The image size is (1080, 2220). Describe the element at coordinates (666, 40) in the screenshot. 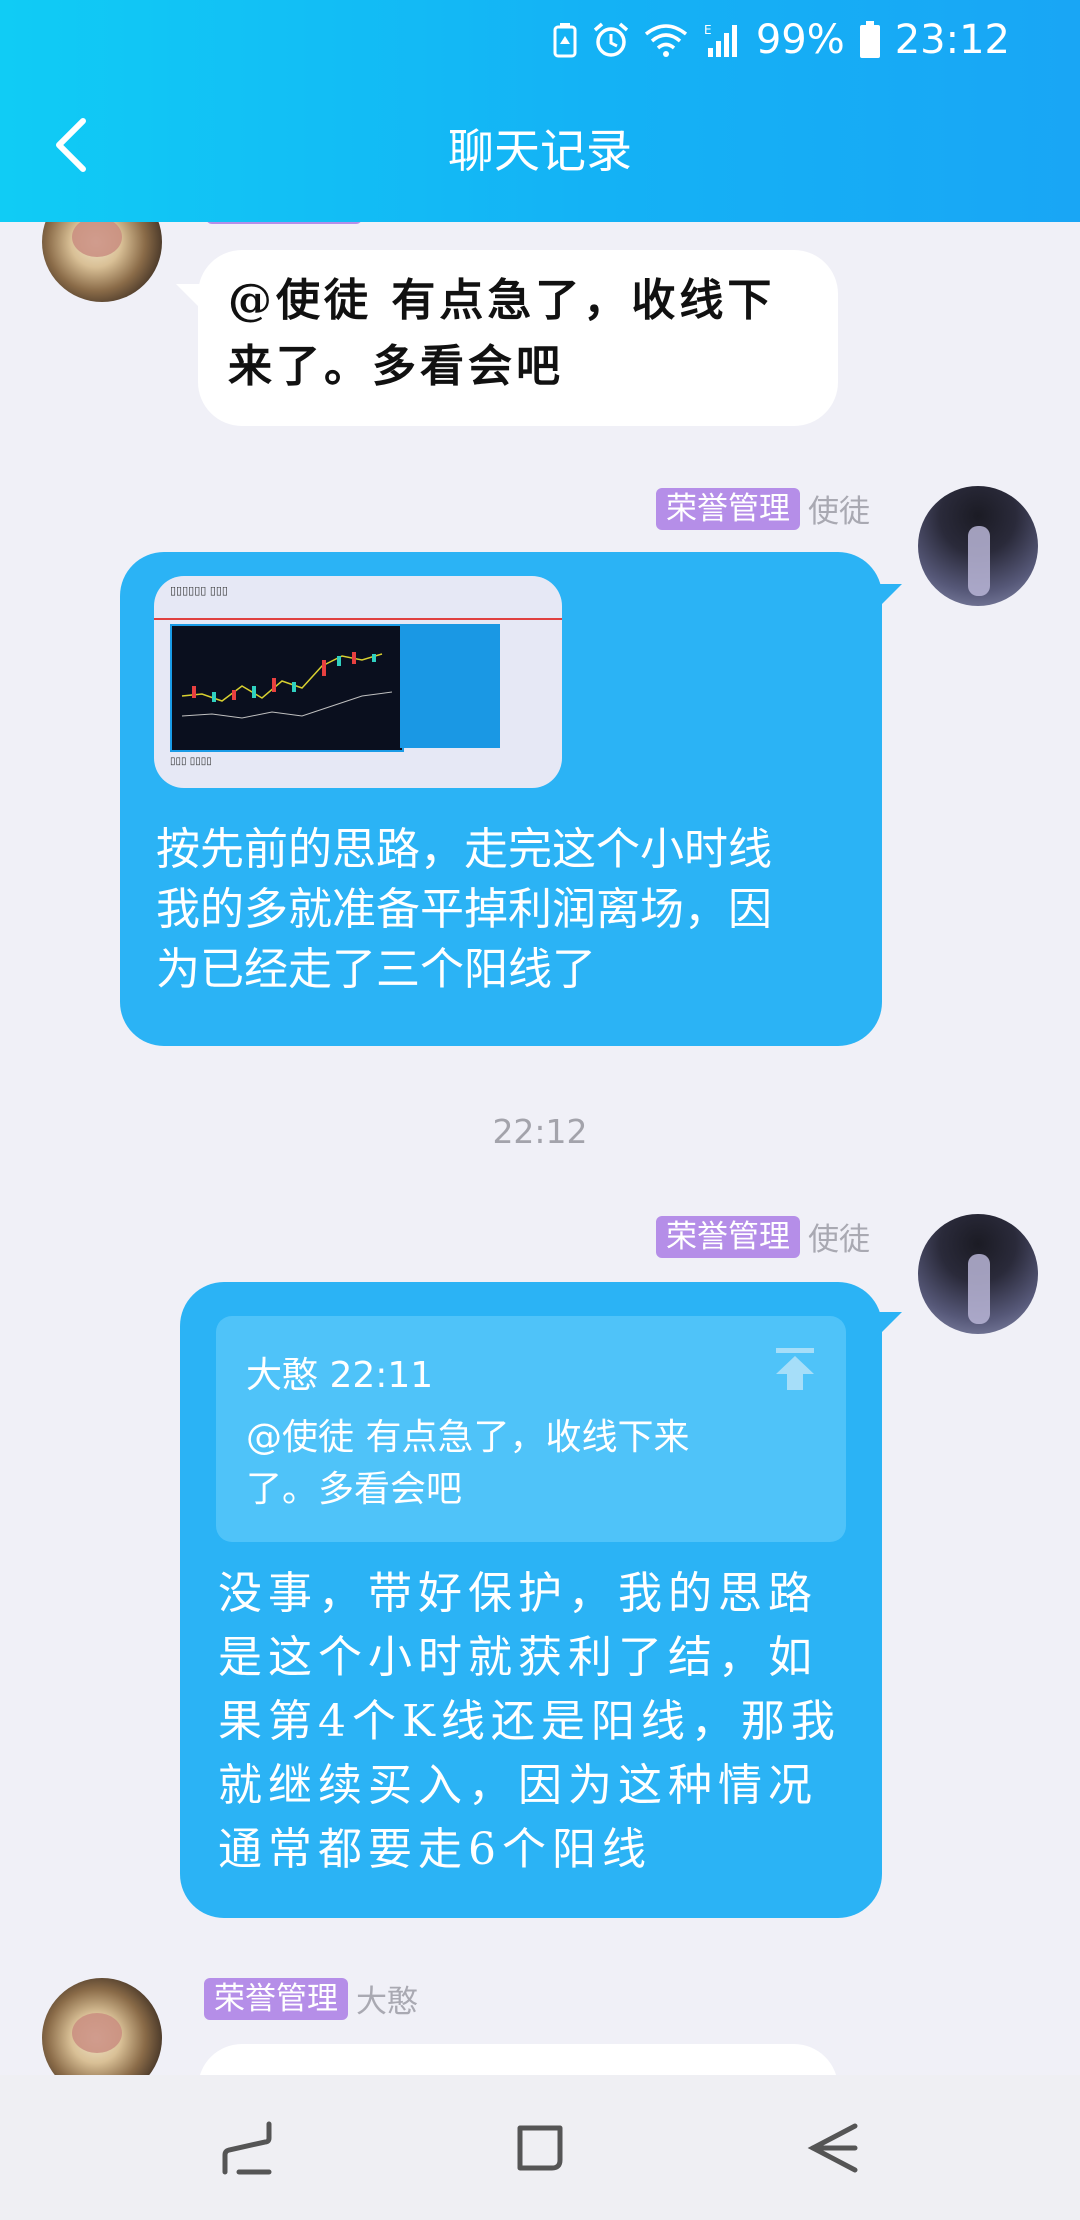

I see `wifi-icon` at that location.